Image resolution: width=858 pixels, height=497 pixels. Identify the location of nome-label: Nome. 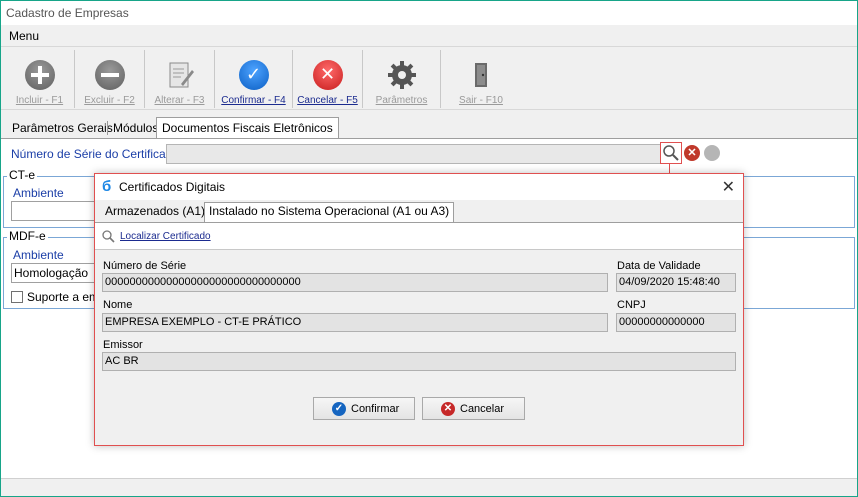
(118, 305).